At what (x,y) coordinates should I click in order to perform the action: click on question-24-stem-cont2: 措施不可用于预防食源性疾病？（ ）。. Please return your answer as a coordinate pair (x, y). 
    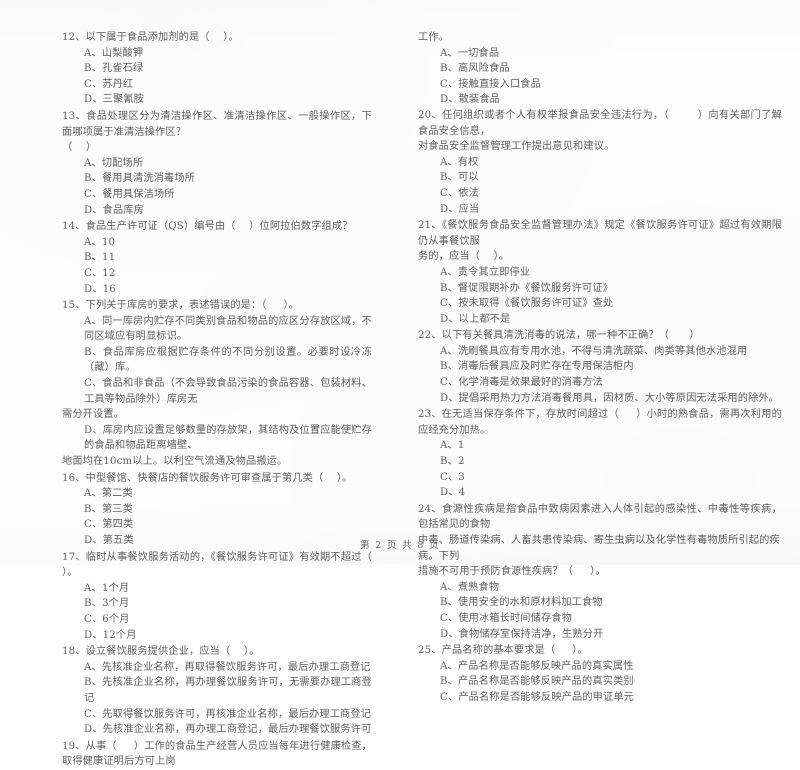
    Looking at the image, I should click on (512, 572).